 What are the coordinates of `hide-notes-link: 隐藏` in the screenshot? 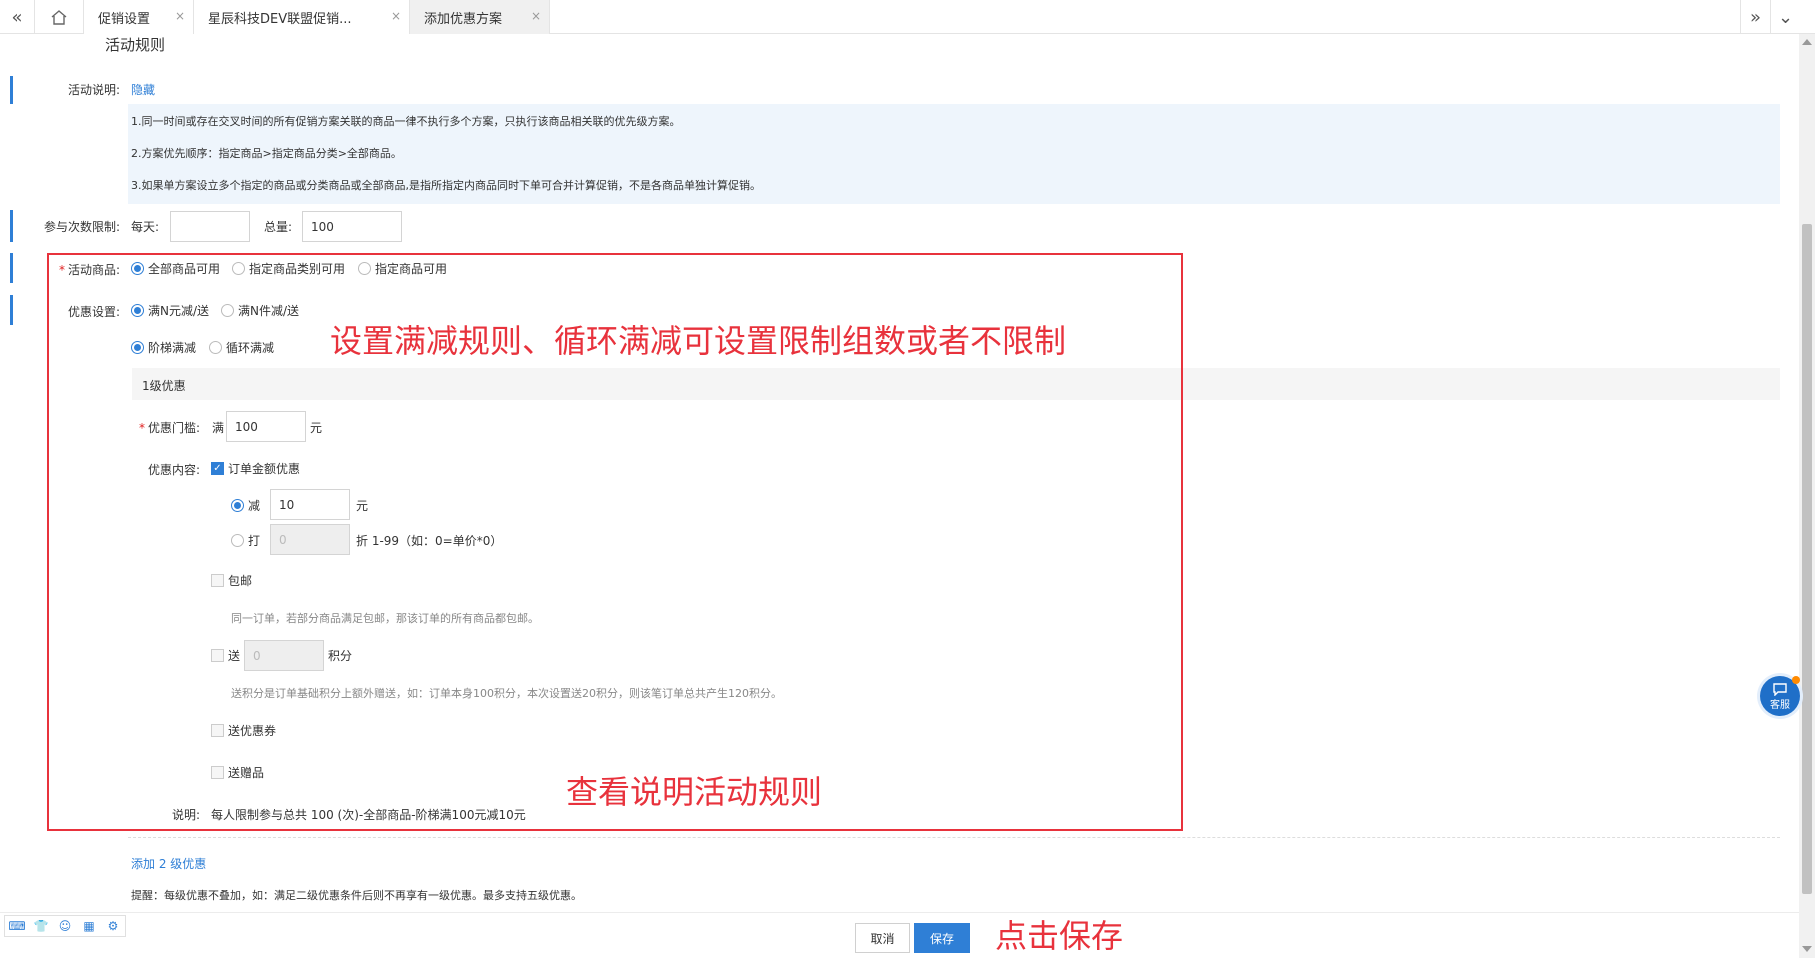 It's located at (143, 89).